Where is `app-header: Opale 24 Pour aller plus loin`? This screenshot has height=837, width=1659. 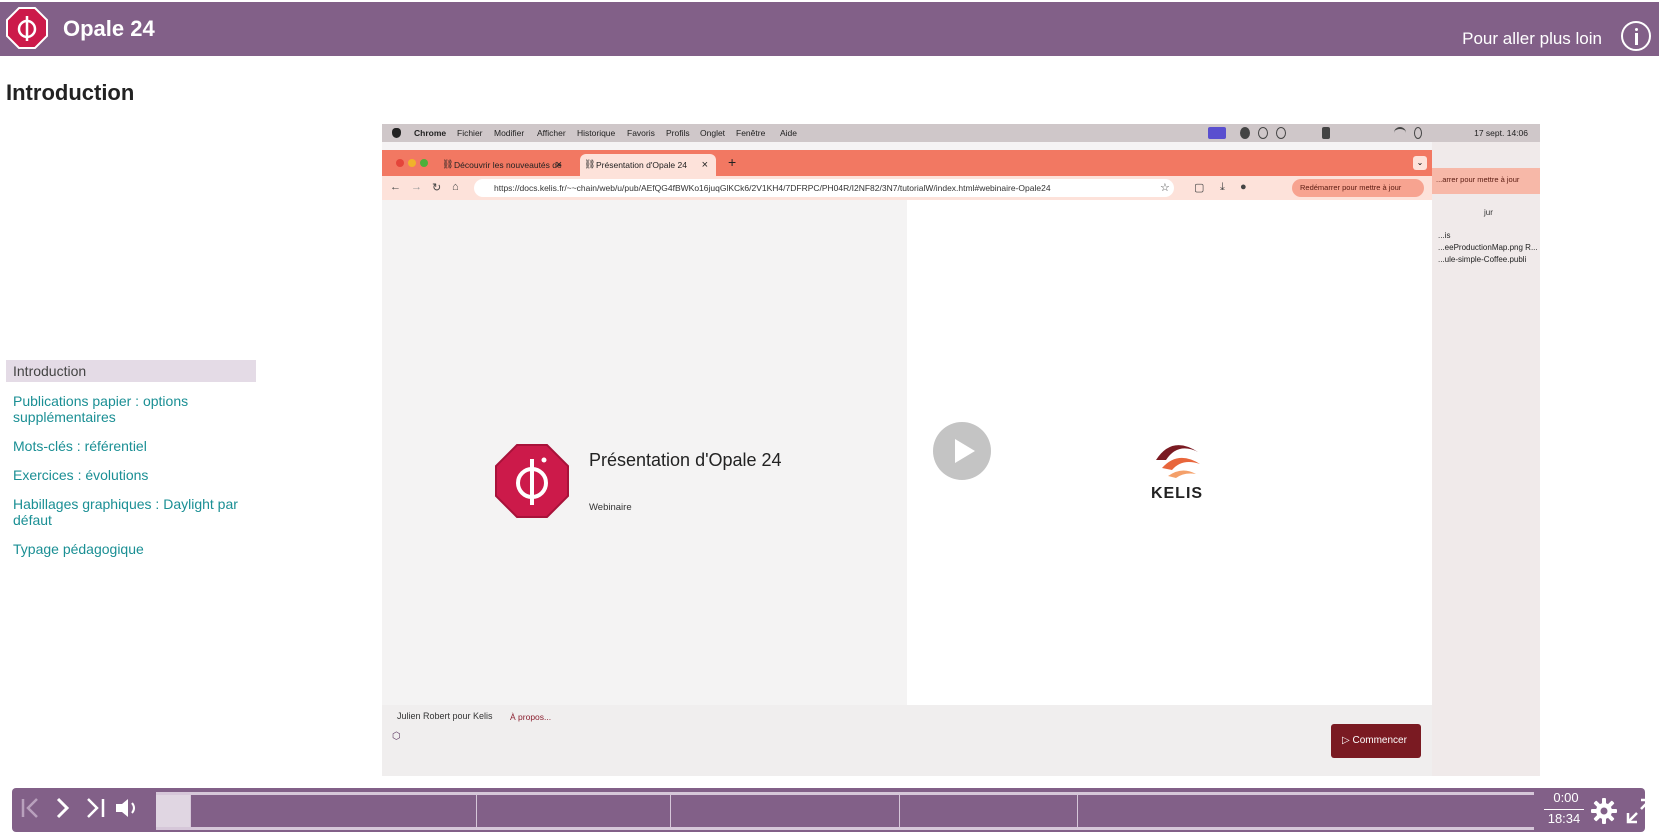 app-header: Opale 24 Pour aller plus loin is located at coordinates (829, 29).